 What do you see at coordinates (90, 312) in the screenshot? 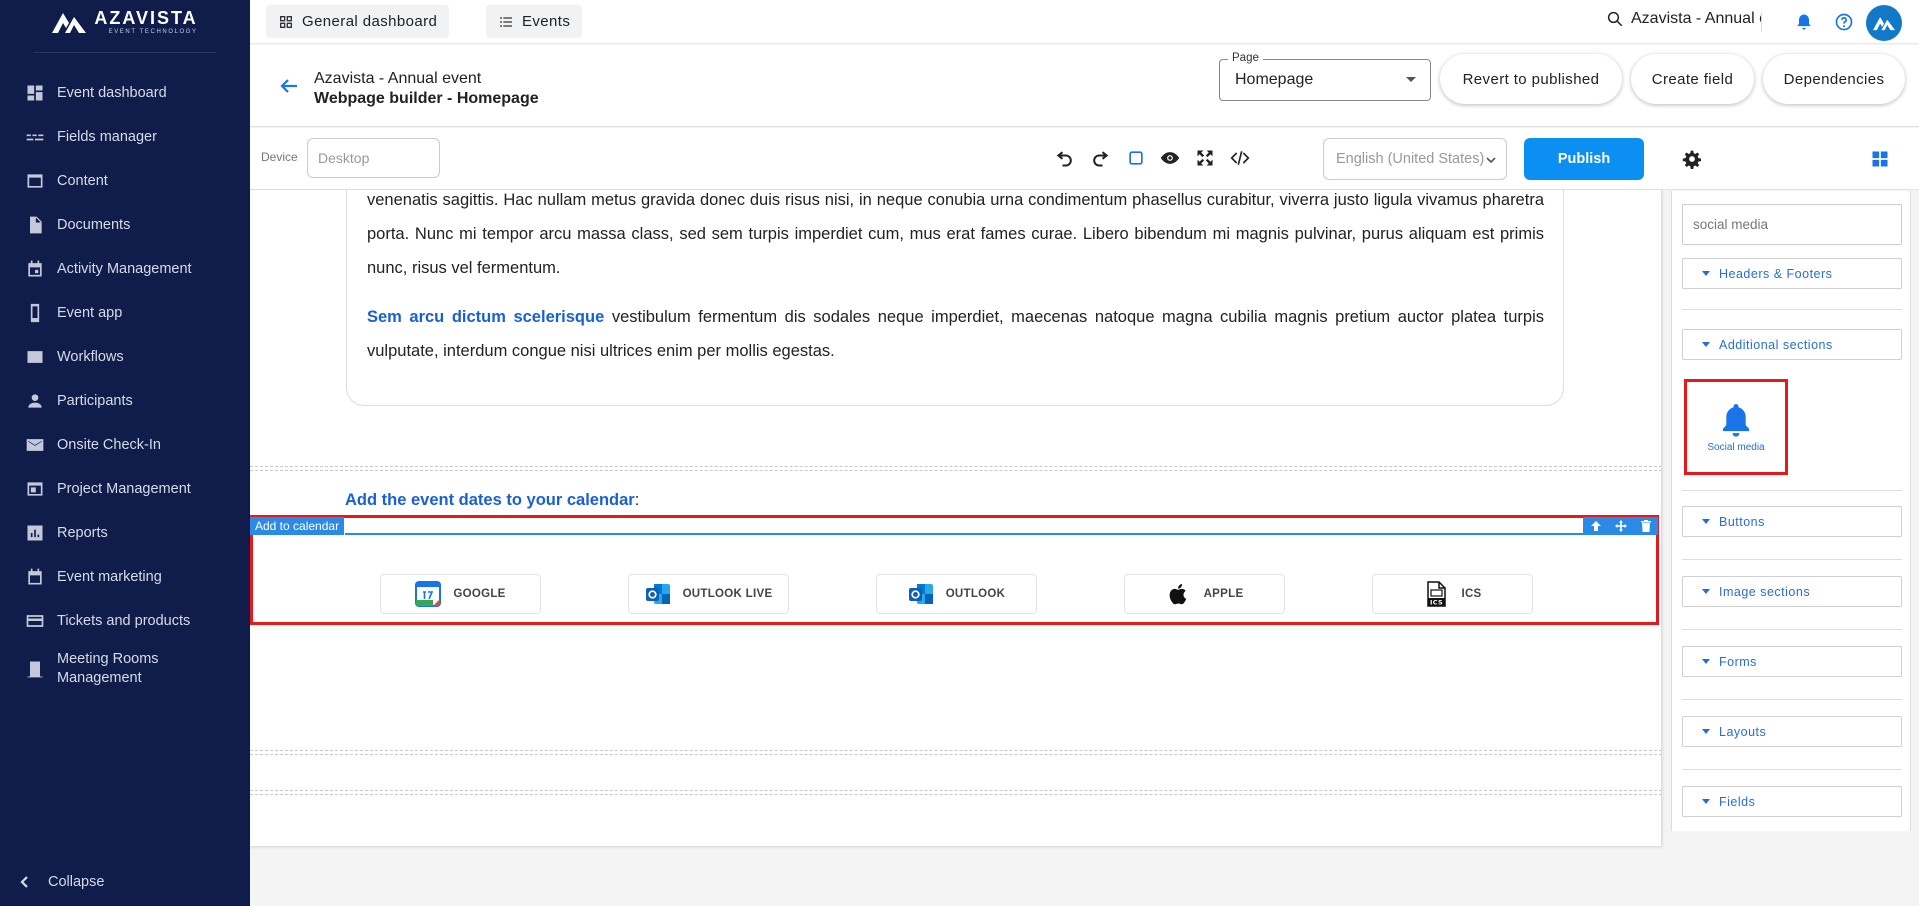
I see `sidebar-item-label: Event app` at bounding box center [90, 312].